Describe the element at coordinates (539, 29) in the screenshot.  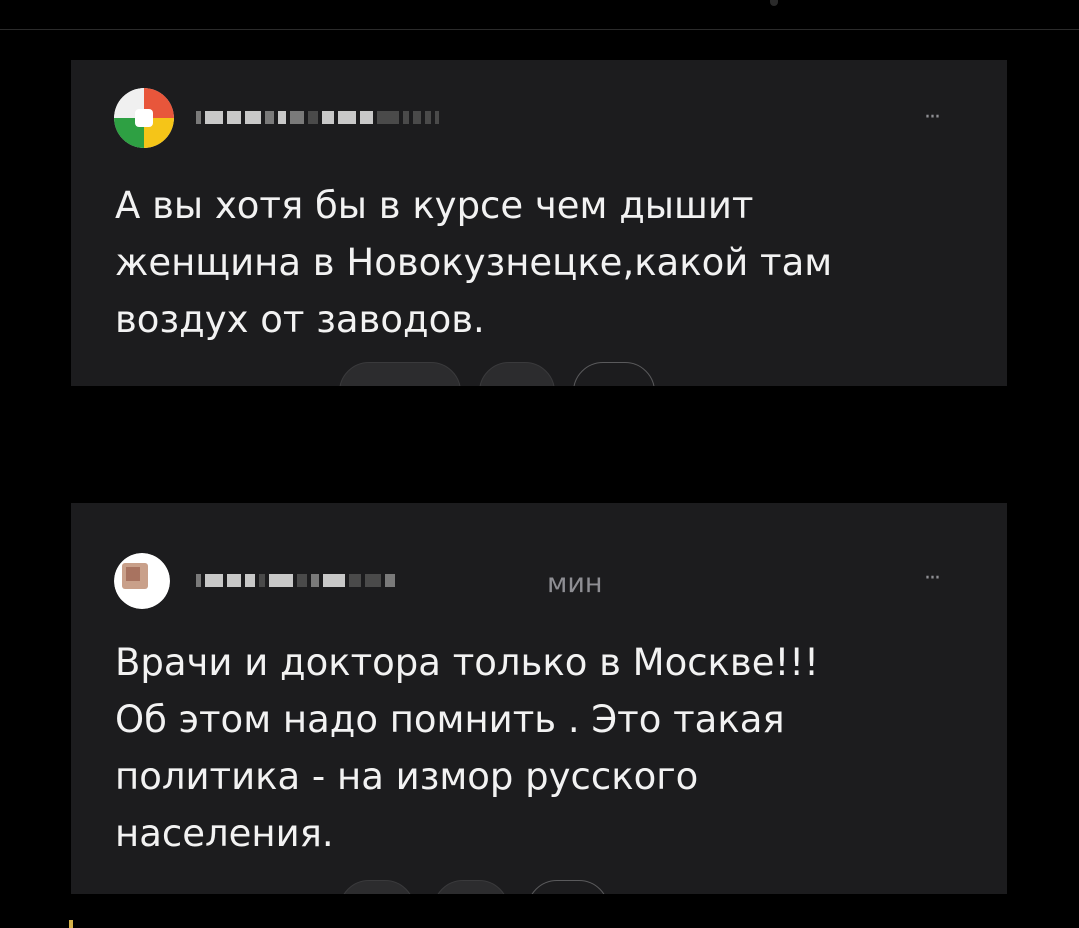
I see `top-divider` at that location.